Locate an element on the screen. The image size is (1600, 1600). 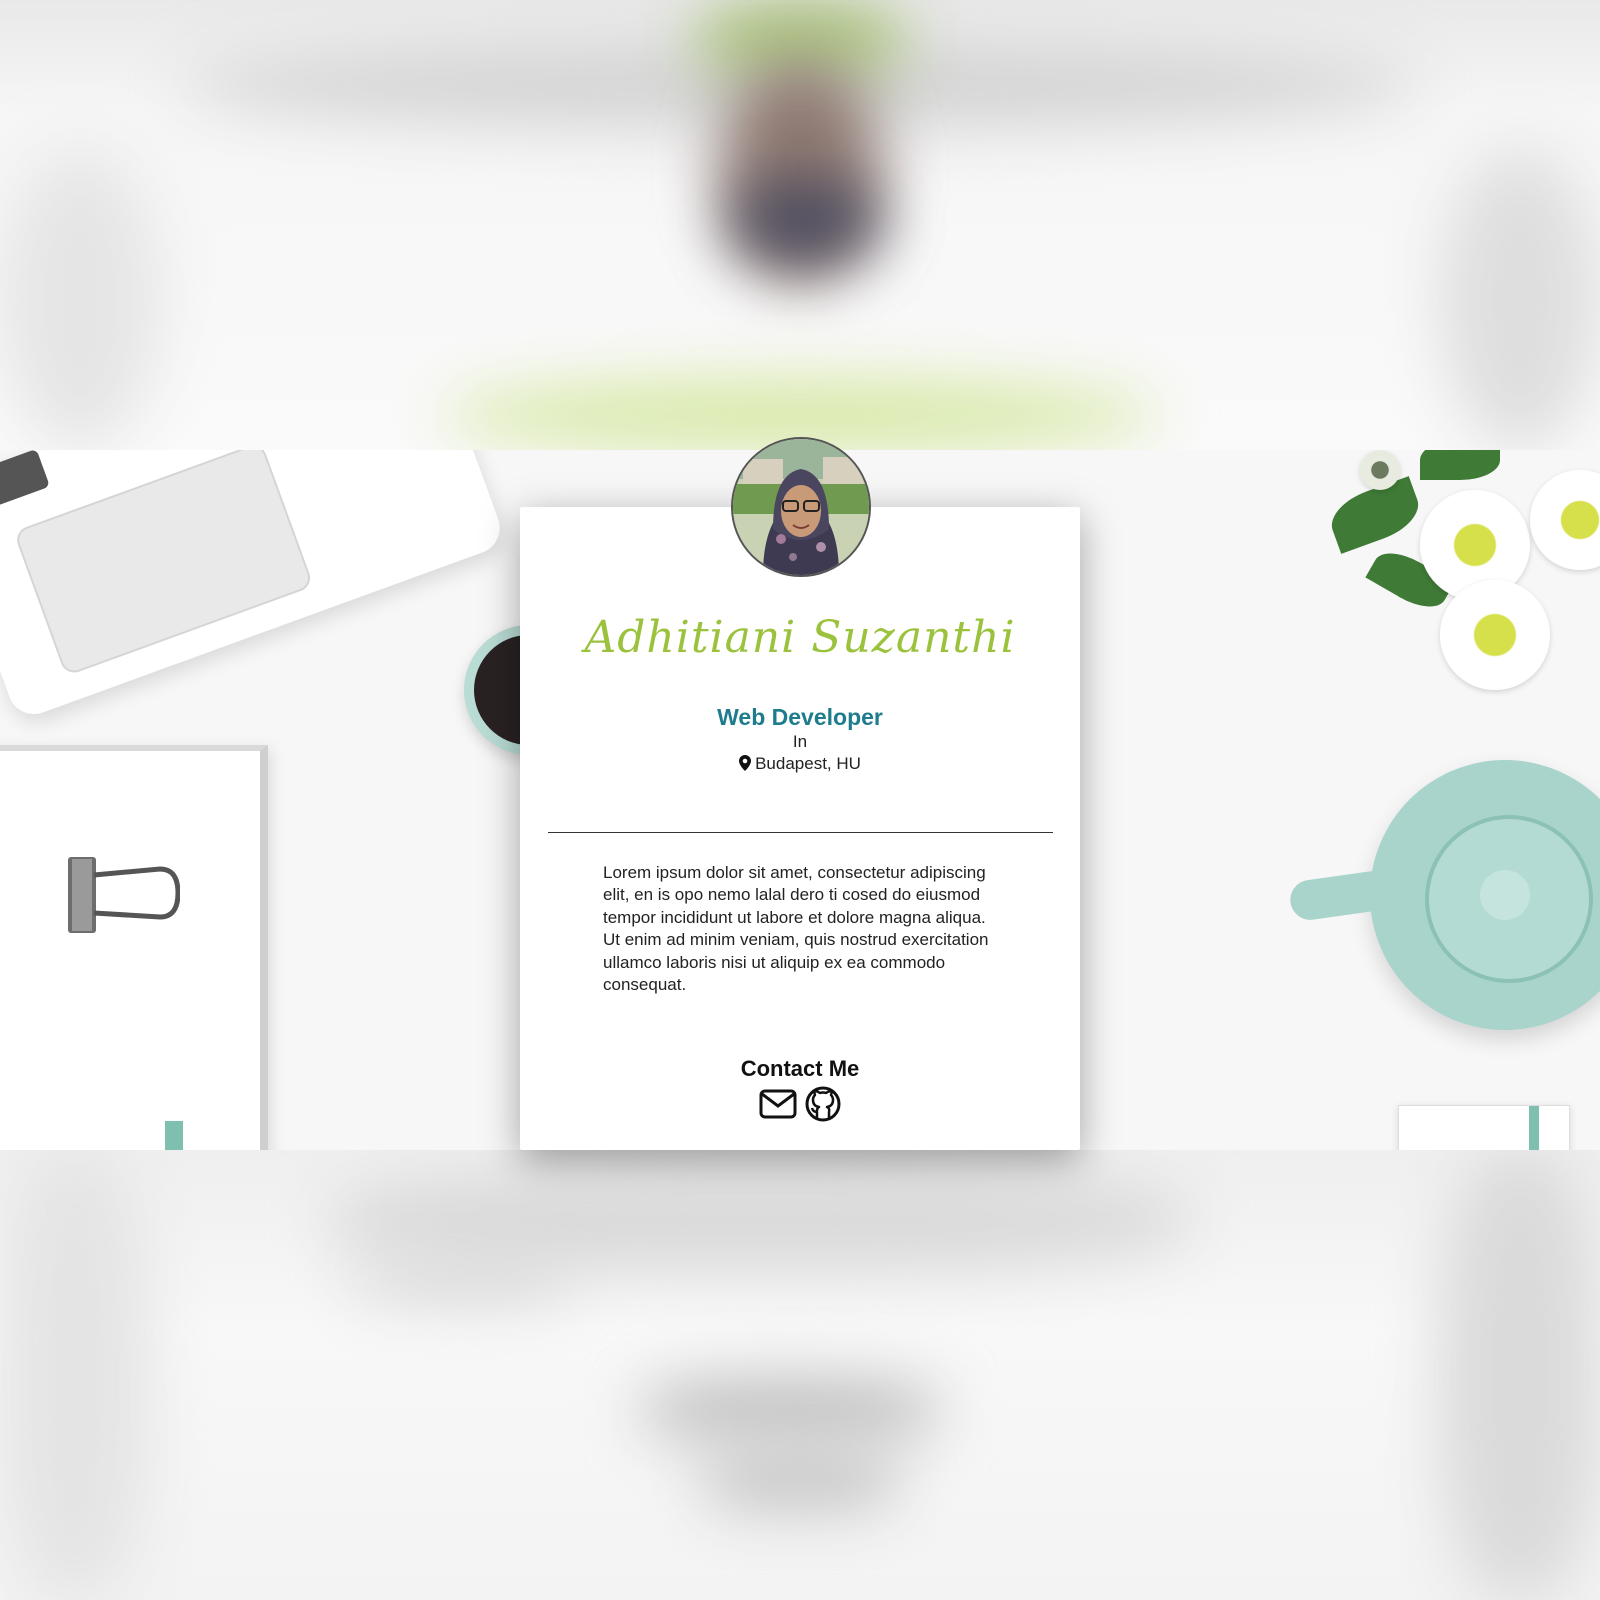
profile-role: Web Developer is located at coordinates (800, 717).